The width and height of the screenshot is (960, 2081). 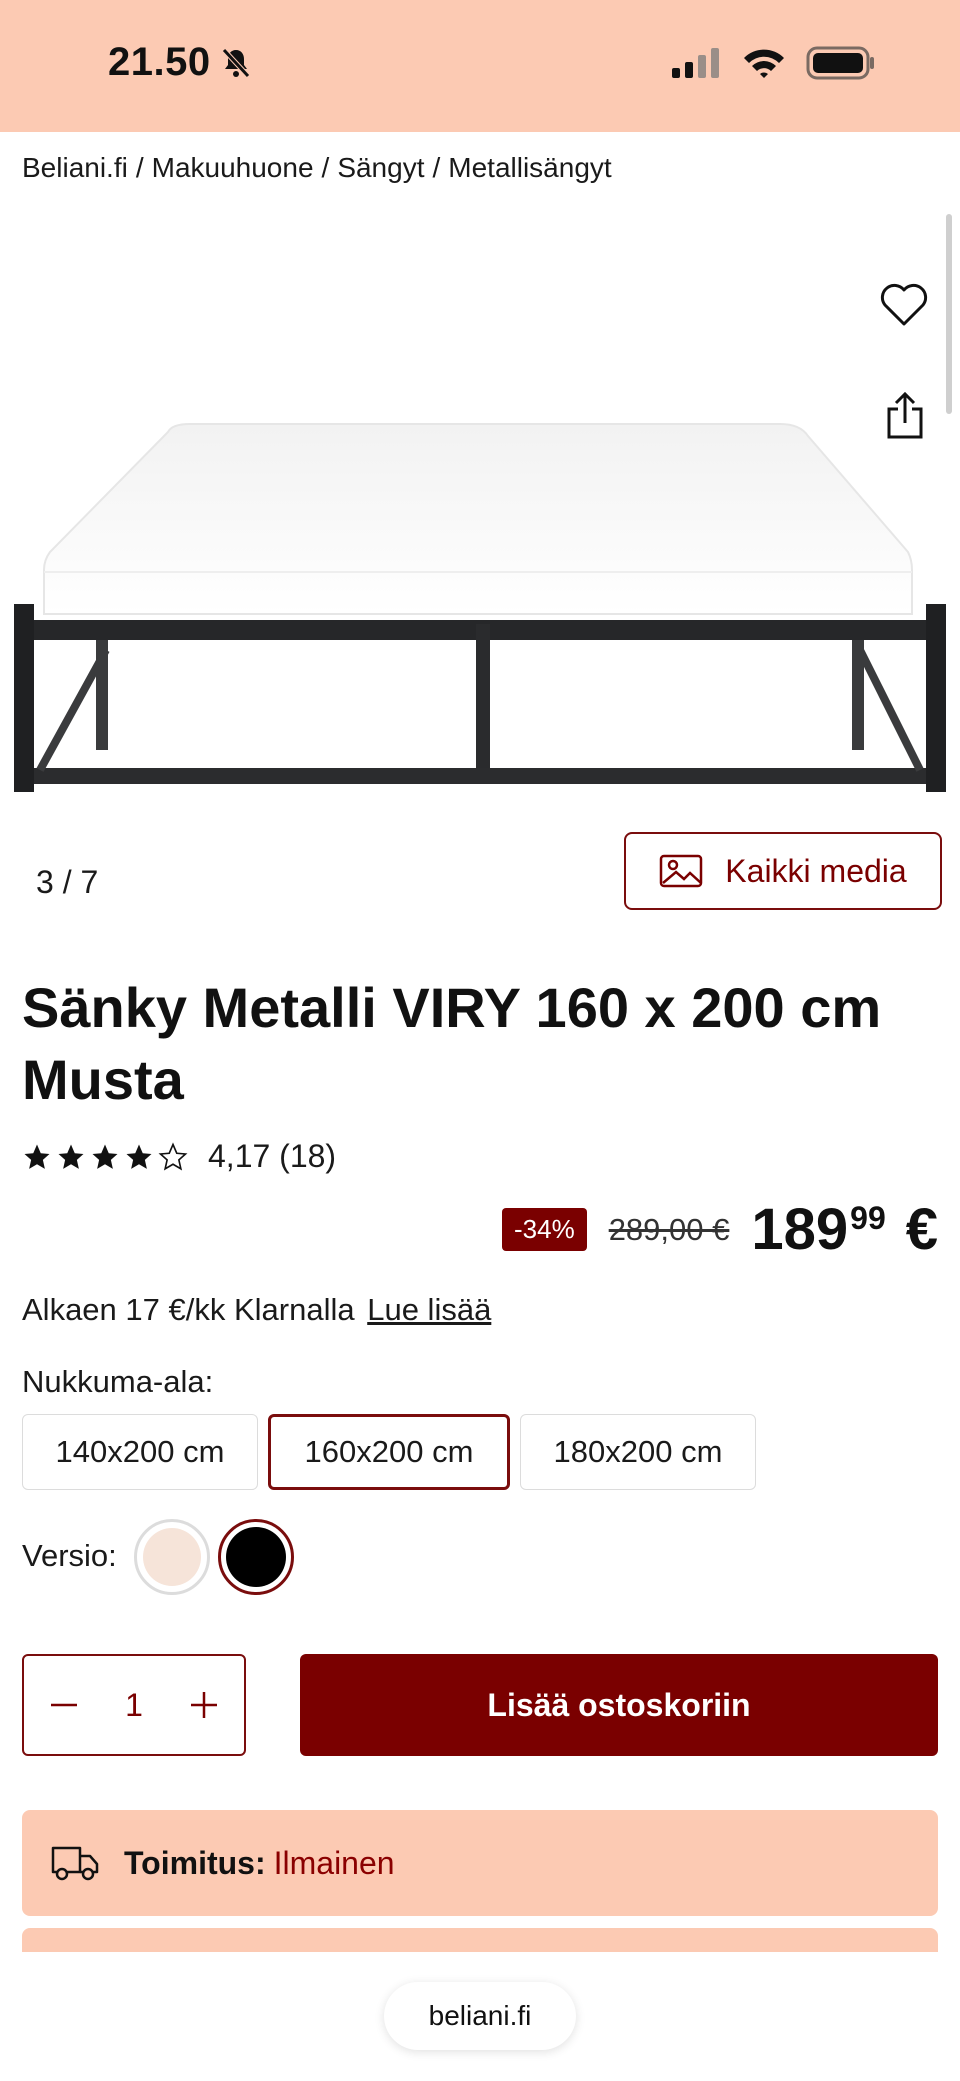 I want to click on heart-icon, so click(x=904, y=304).